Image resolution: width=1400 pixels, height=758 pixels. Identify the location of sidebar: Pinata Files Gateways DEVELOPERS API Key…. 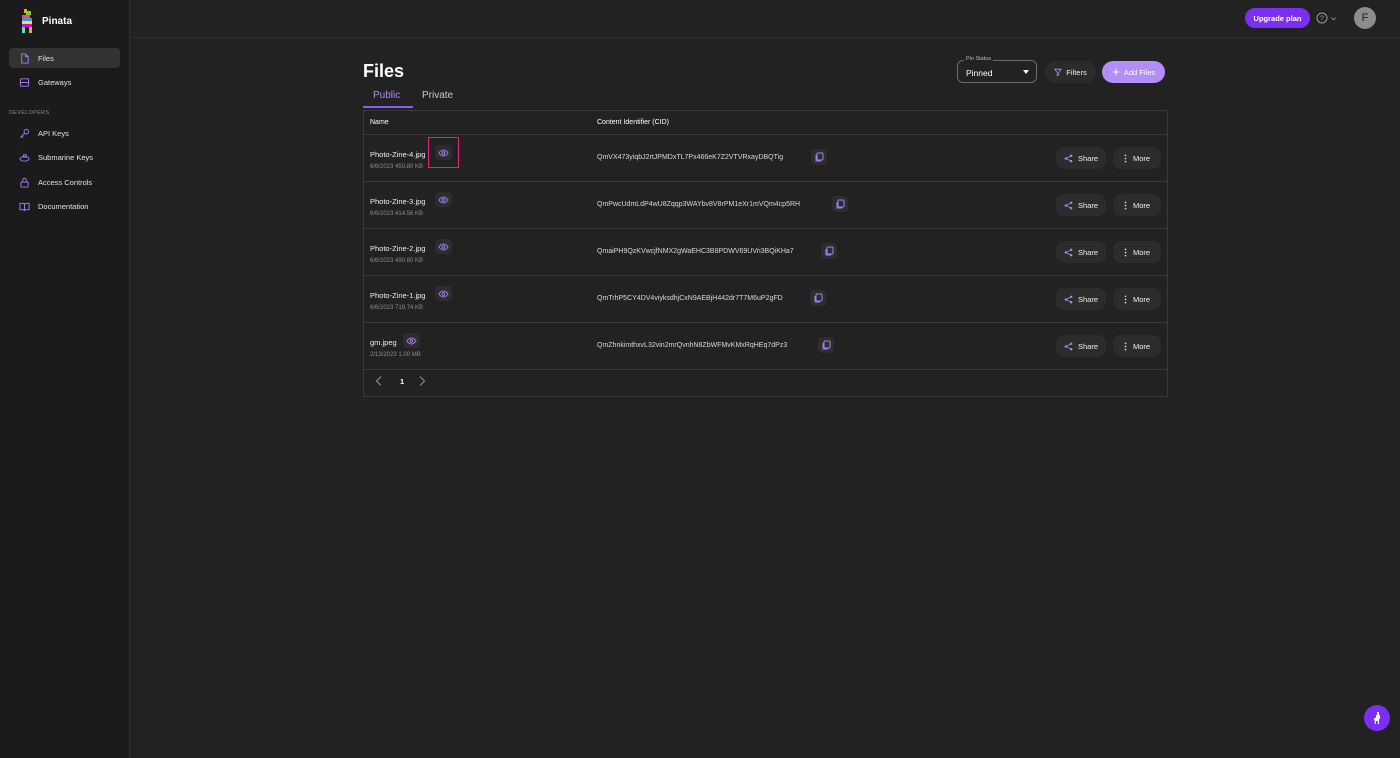
(65, 379).